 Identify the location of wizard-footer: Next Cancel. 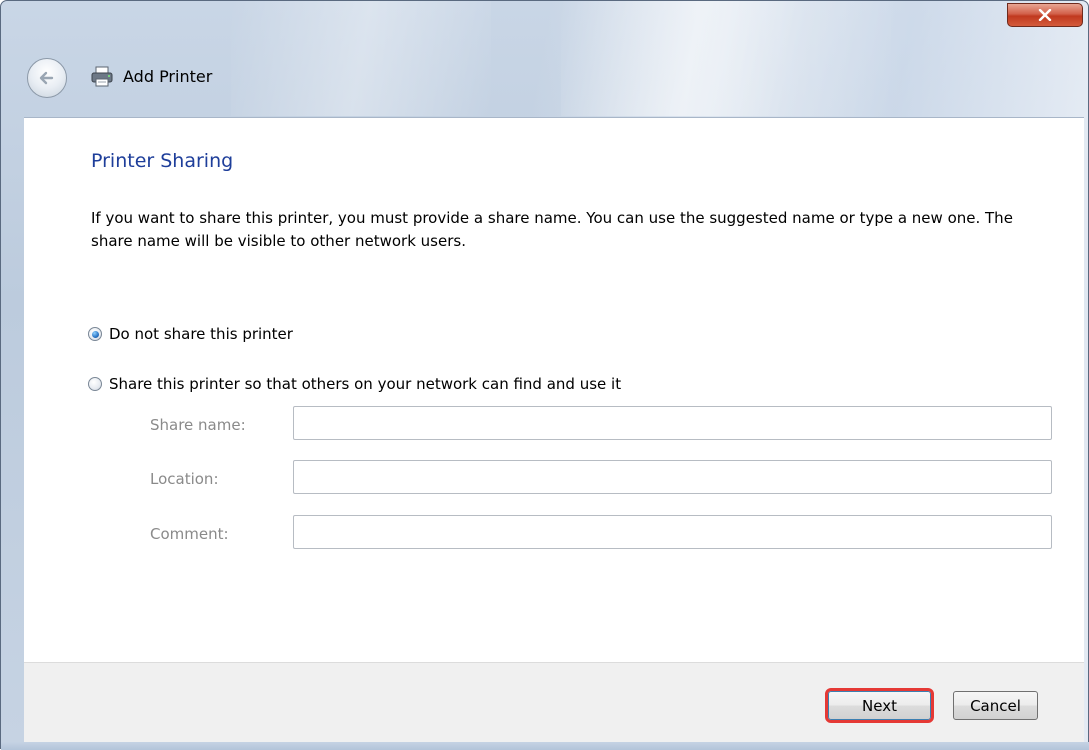
(554, 702).